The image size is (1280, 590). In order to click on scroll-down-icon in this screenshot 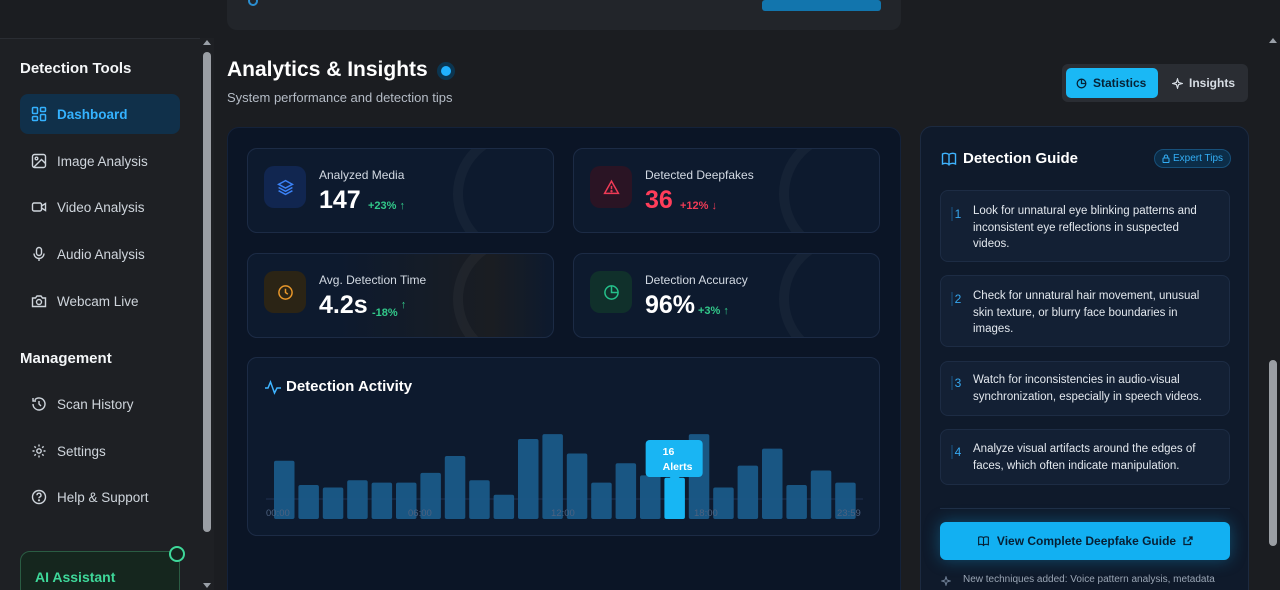, I will do `click(207, 585)`.